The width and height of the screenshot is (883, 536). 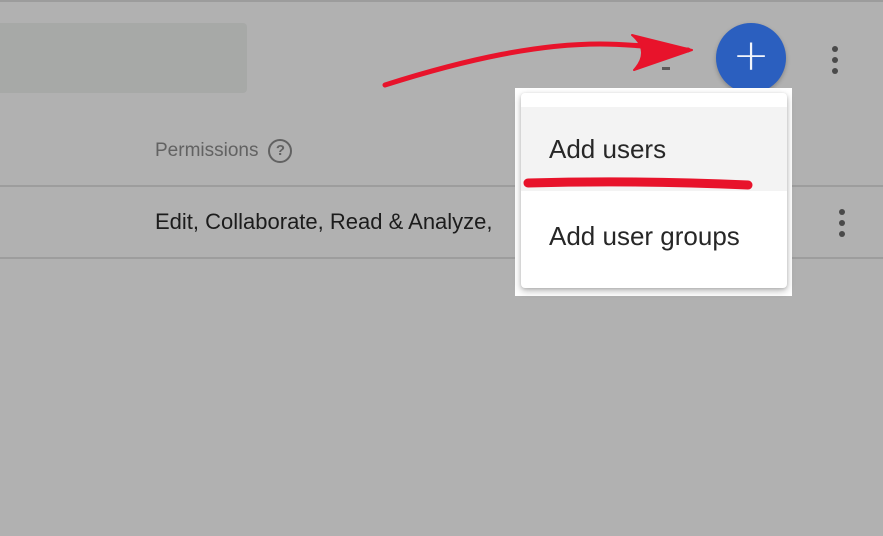 What do you see at coordinates (536, 64) in the screenshot?
I see `arrow-annotation` at bounding box center [536, 64].